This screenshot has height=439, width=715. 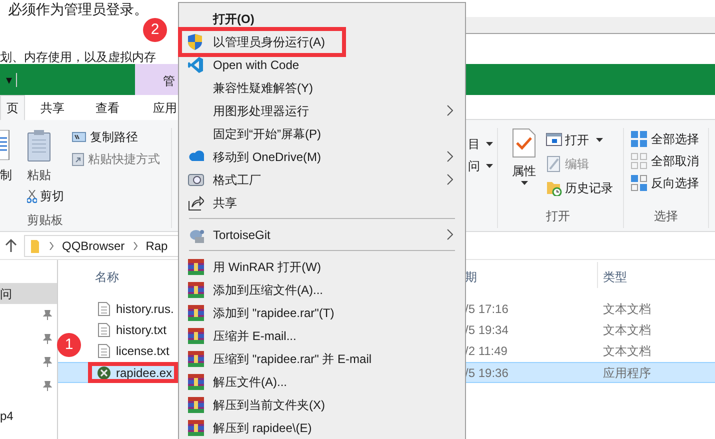 What do you see at coordinates (666, 216) in the screenshot?
I see `group-label: 选择` at bounding box center [666, 216].